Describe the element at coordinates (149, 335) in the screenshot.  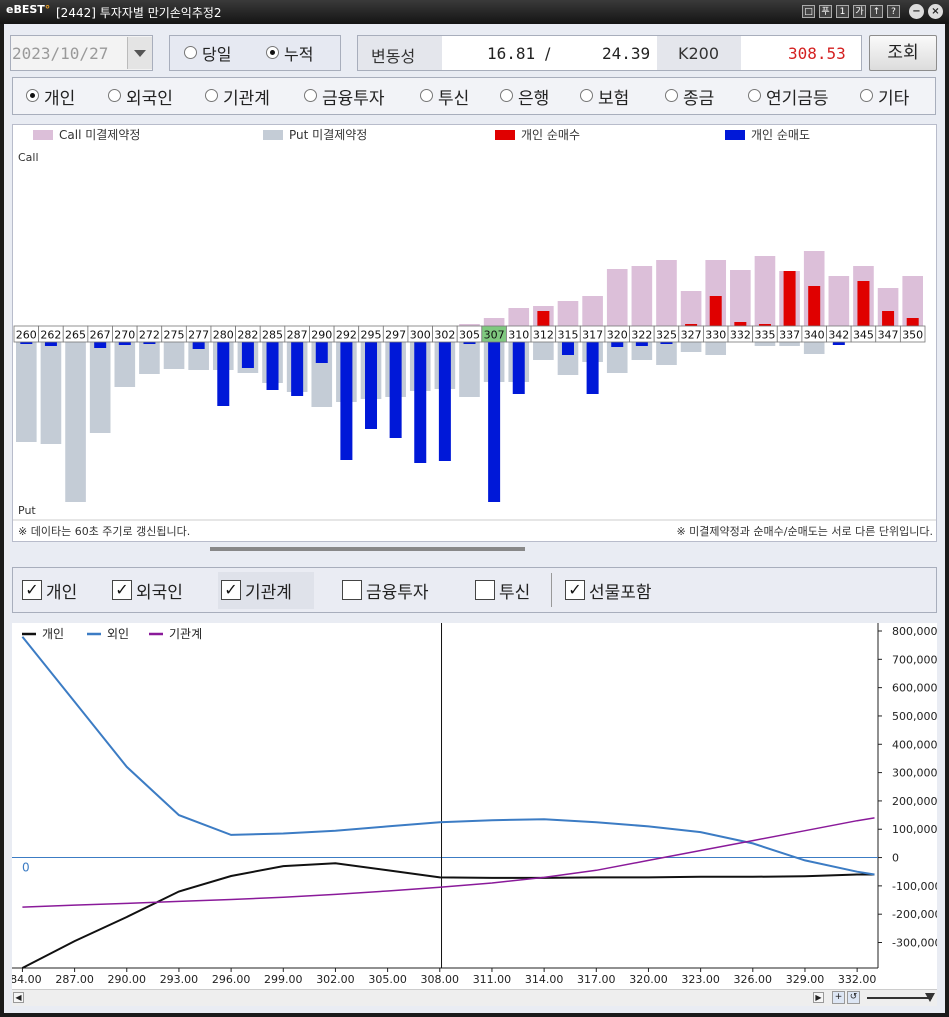
I see `strike-label-272: 272` at that location.